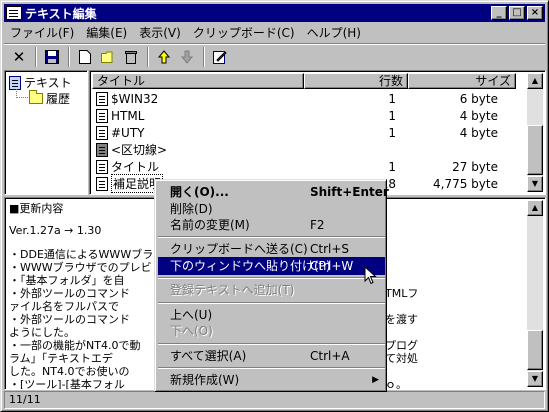 The width and height of the screenshot is (549, 412). Describe the element at coordinates (396, 384) in the screenshot. I see `editor-line-fragment: ｏ。` at that location.